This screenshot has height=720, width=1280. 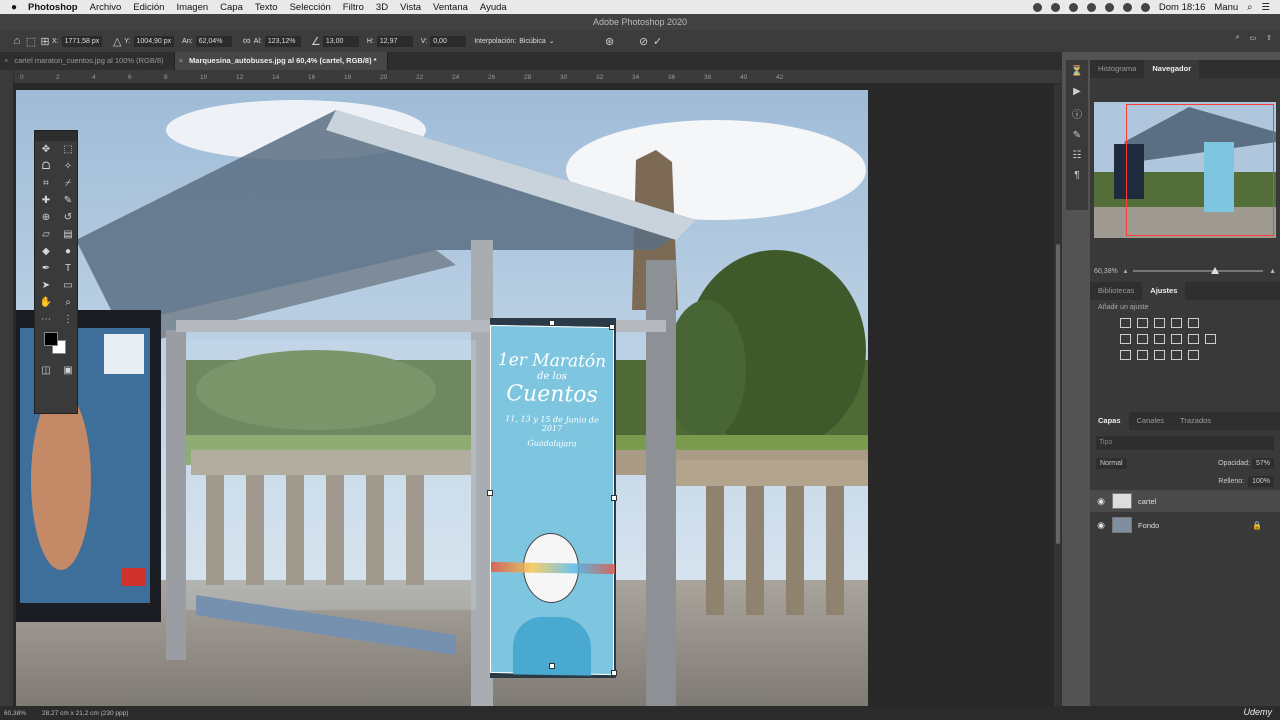 I want to click on info-panel-icon: ⓘ, so click(x=1077, y=113).